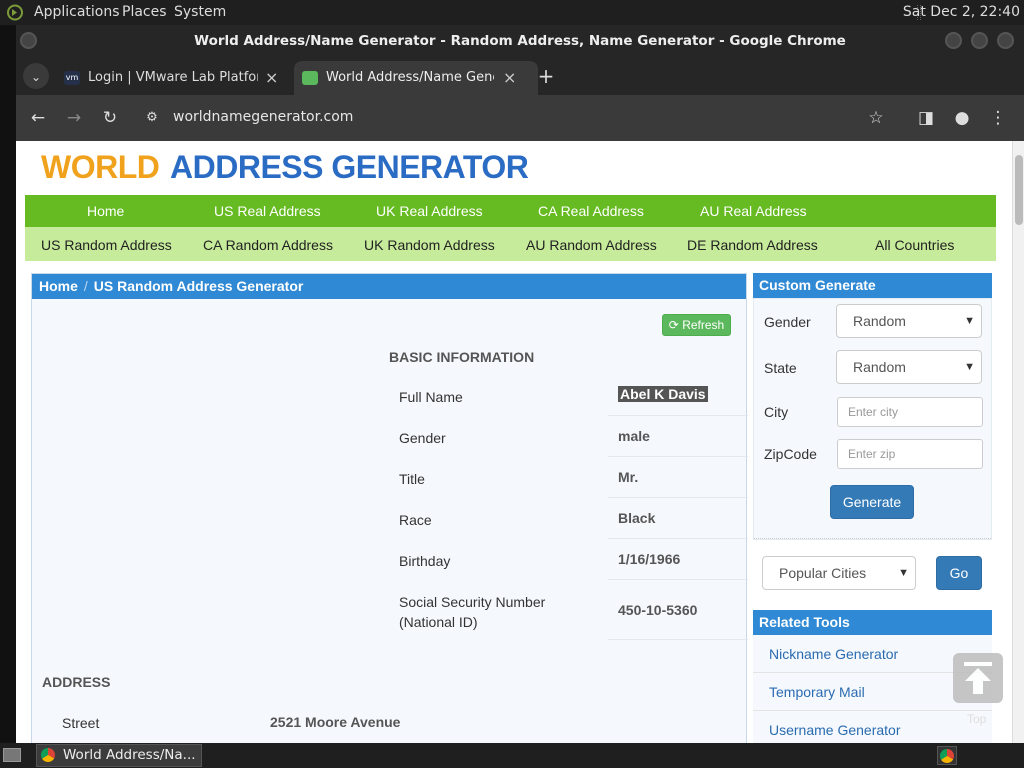  I want to click on tab-title: Login | VMware Lab Platform, so click(173, 77).